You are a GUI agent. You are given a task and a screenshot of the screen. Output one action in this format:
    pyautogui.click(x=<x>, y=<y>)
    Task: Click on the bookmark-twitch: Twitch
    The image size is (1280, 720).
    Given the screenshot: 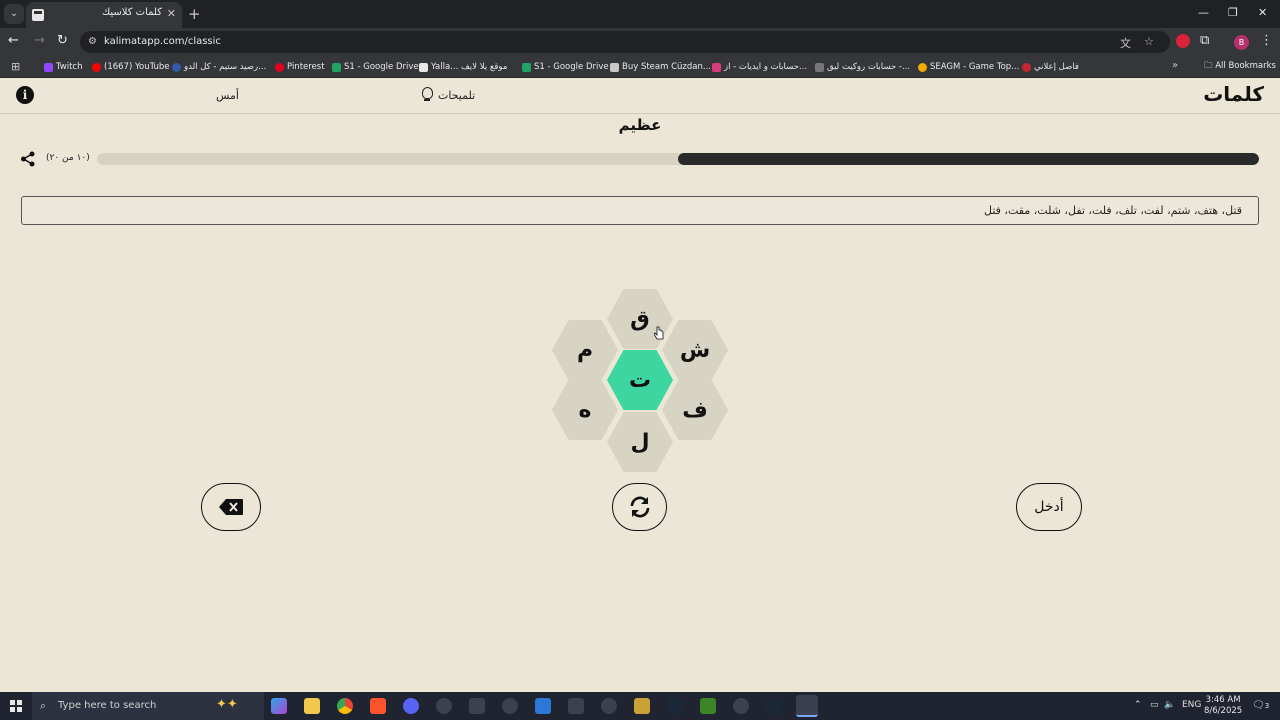 What is the action you would take?
    pyautogui.click(x=63, y=67)
    